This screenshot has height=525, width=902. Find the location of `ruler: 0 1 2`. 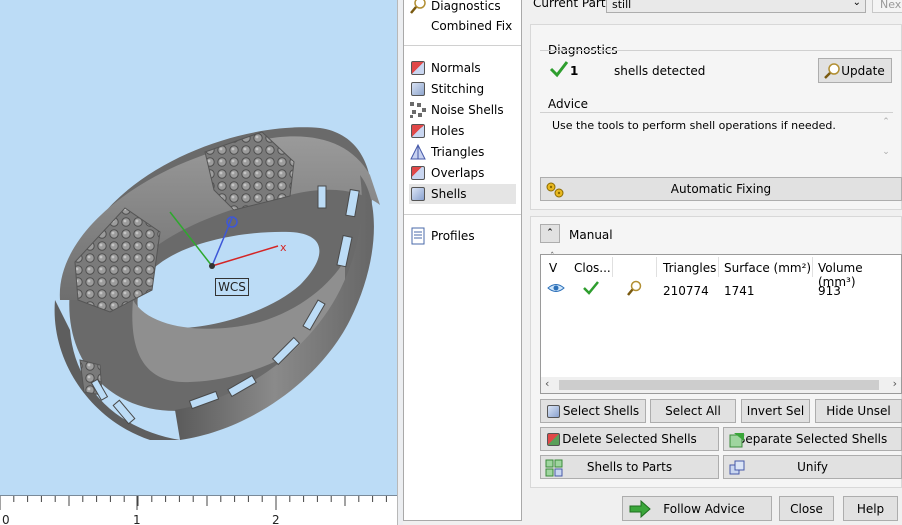

ruler: 0 1 2 is located at coordinates (198, 510).